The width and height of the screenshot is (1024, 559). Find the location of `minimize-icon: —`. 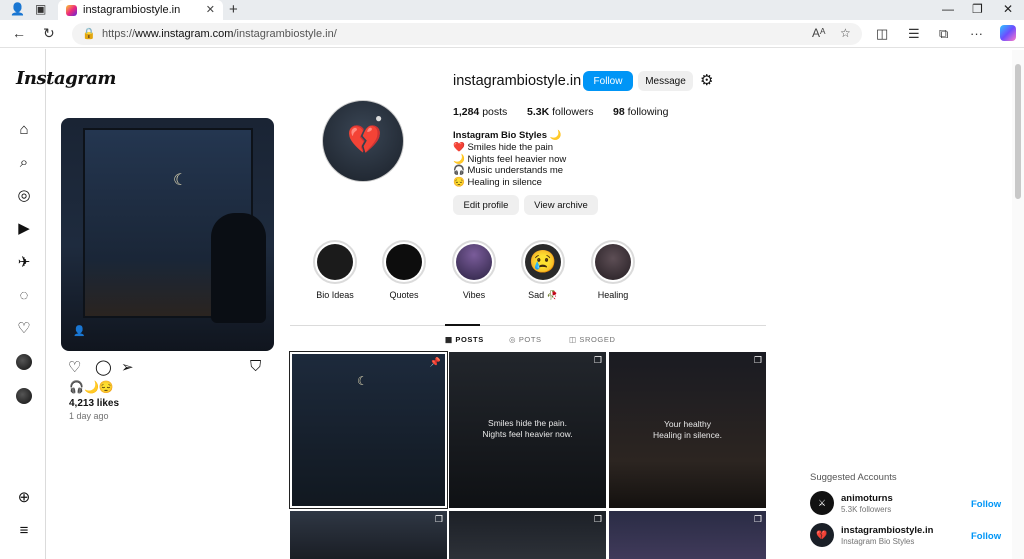

minimize-icon: — is located at coordinates (948, 9).